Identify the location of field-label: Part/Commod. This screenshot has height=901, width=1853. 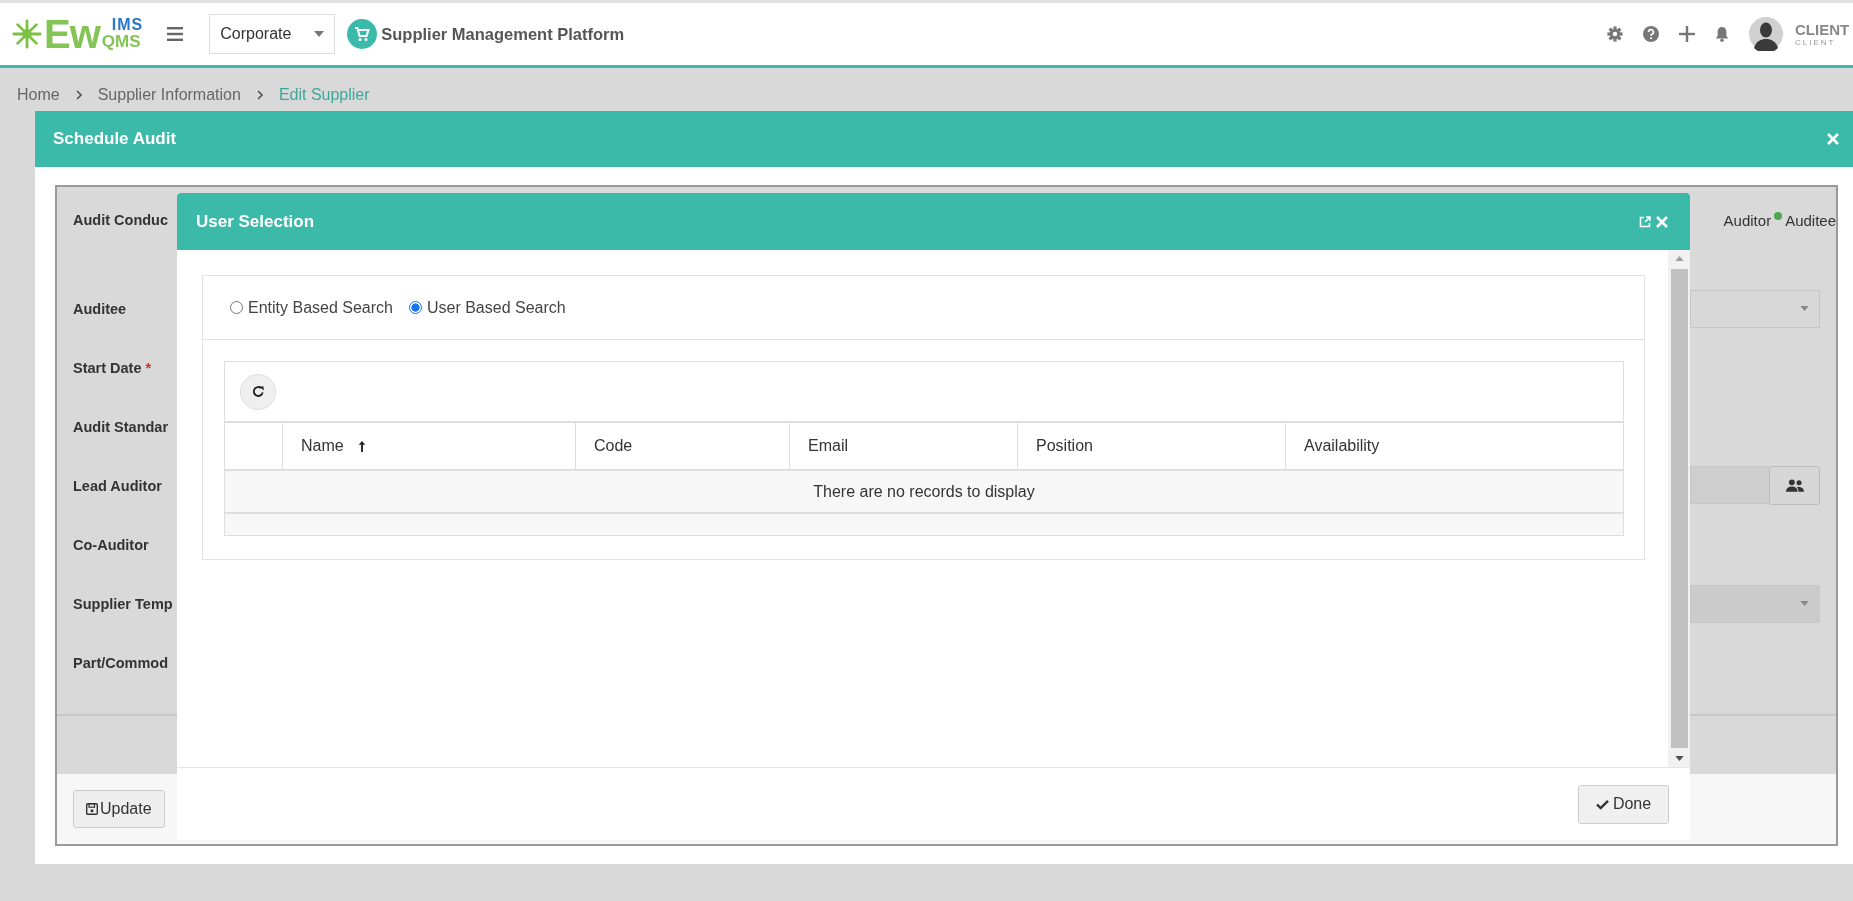
(121, 662).